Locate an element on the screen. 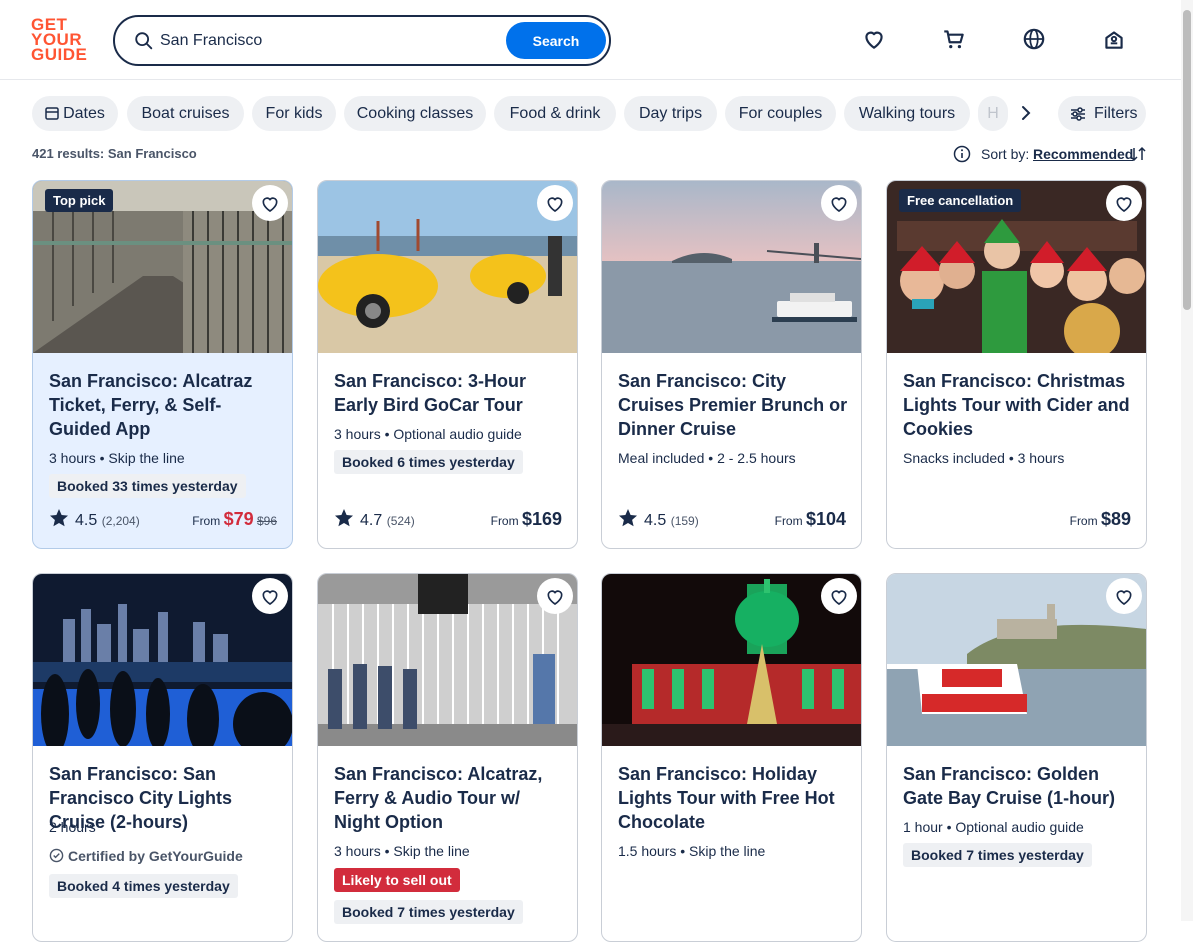 The image size is (1193, 942). top-header: GET YOUR GUIDE Search is located at coordinates (596, 40).